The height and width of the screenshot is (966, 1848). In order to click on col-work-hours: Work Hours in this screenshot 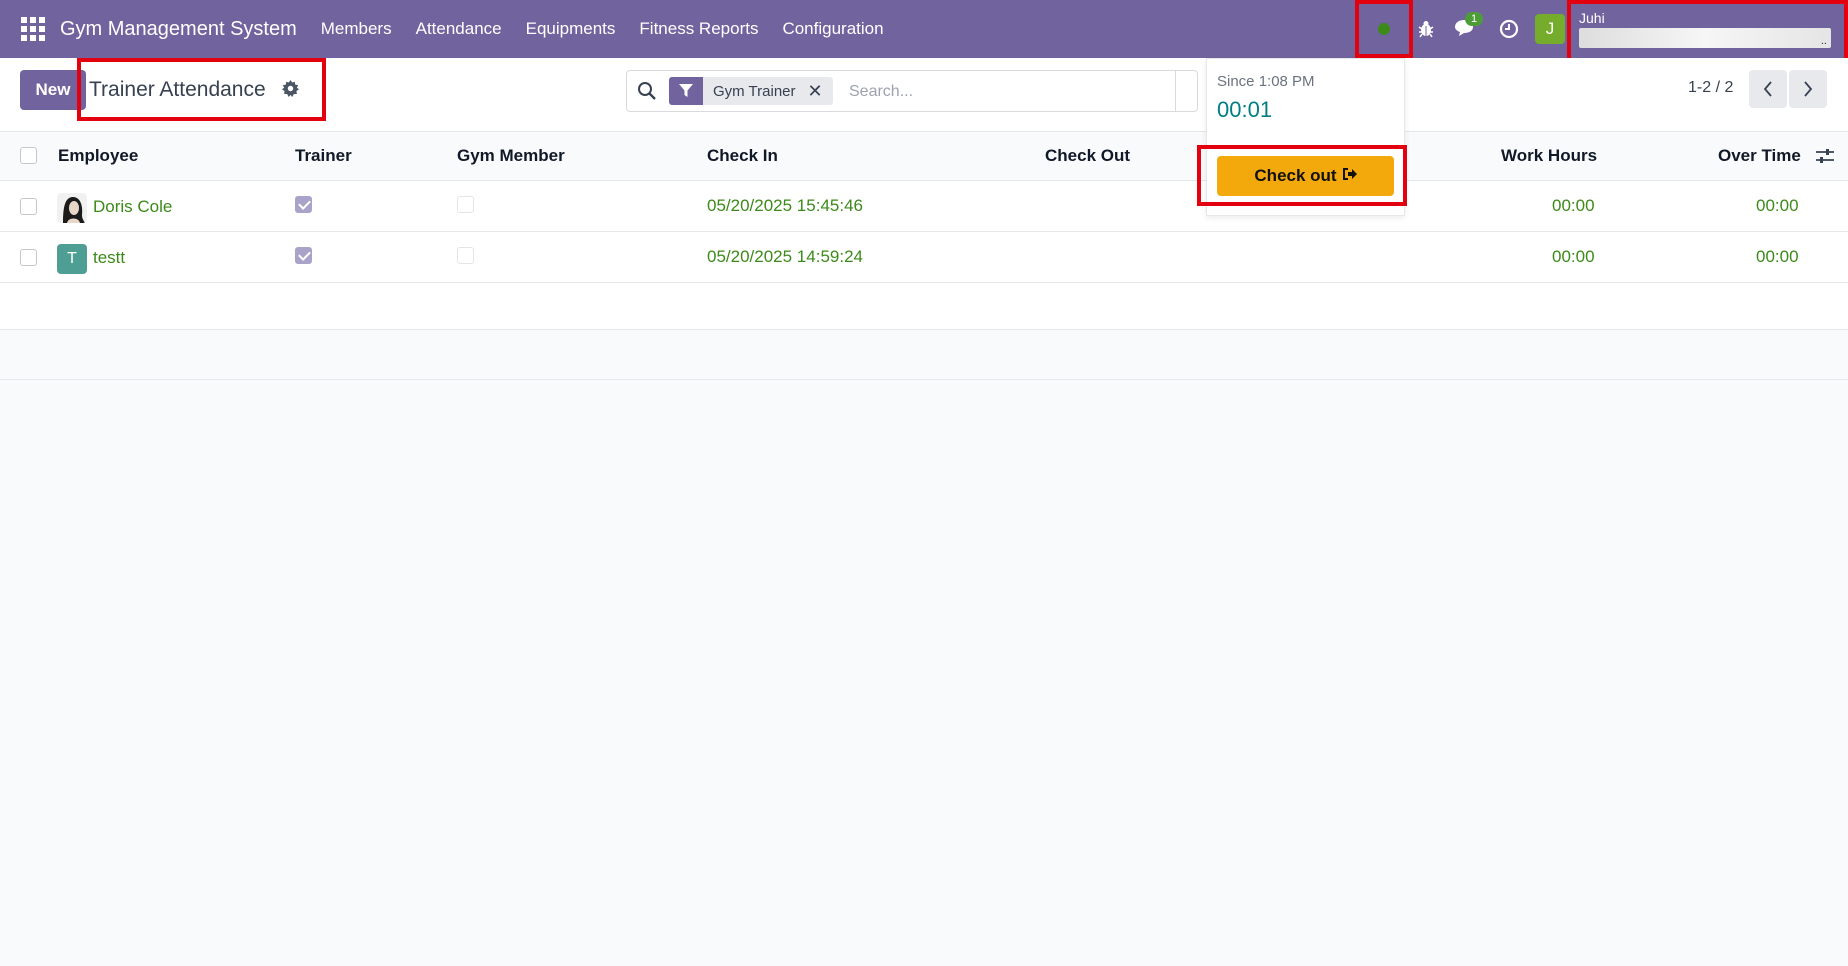, I will do `click(1549, 156)`.